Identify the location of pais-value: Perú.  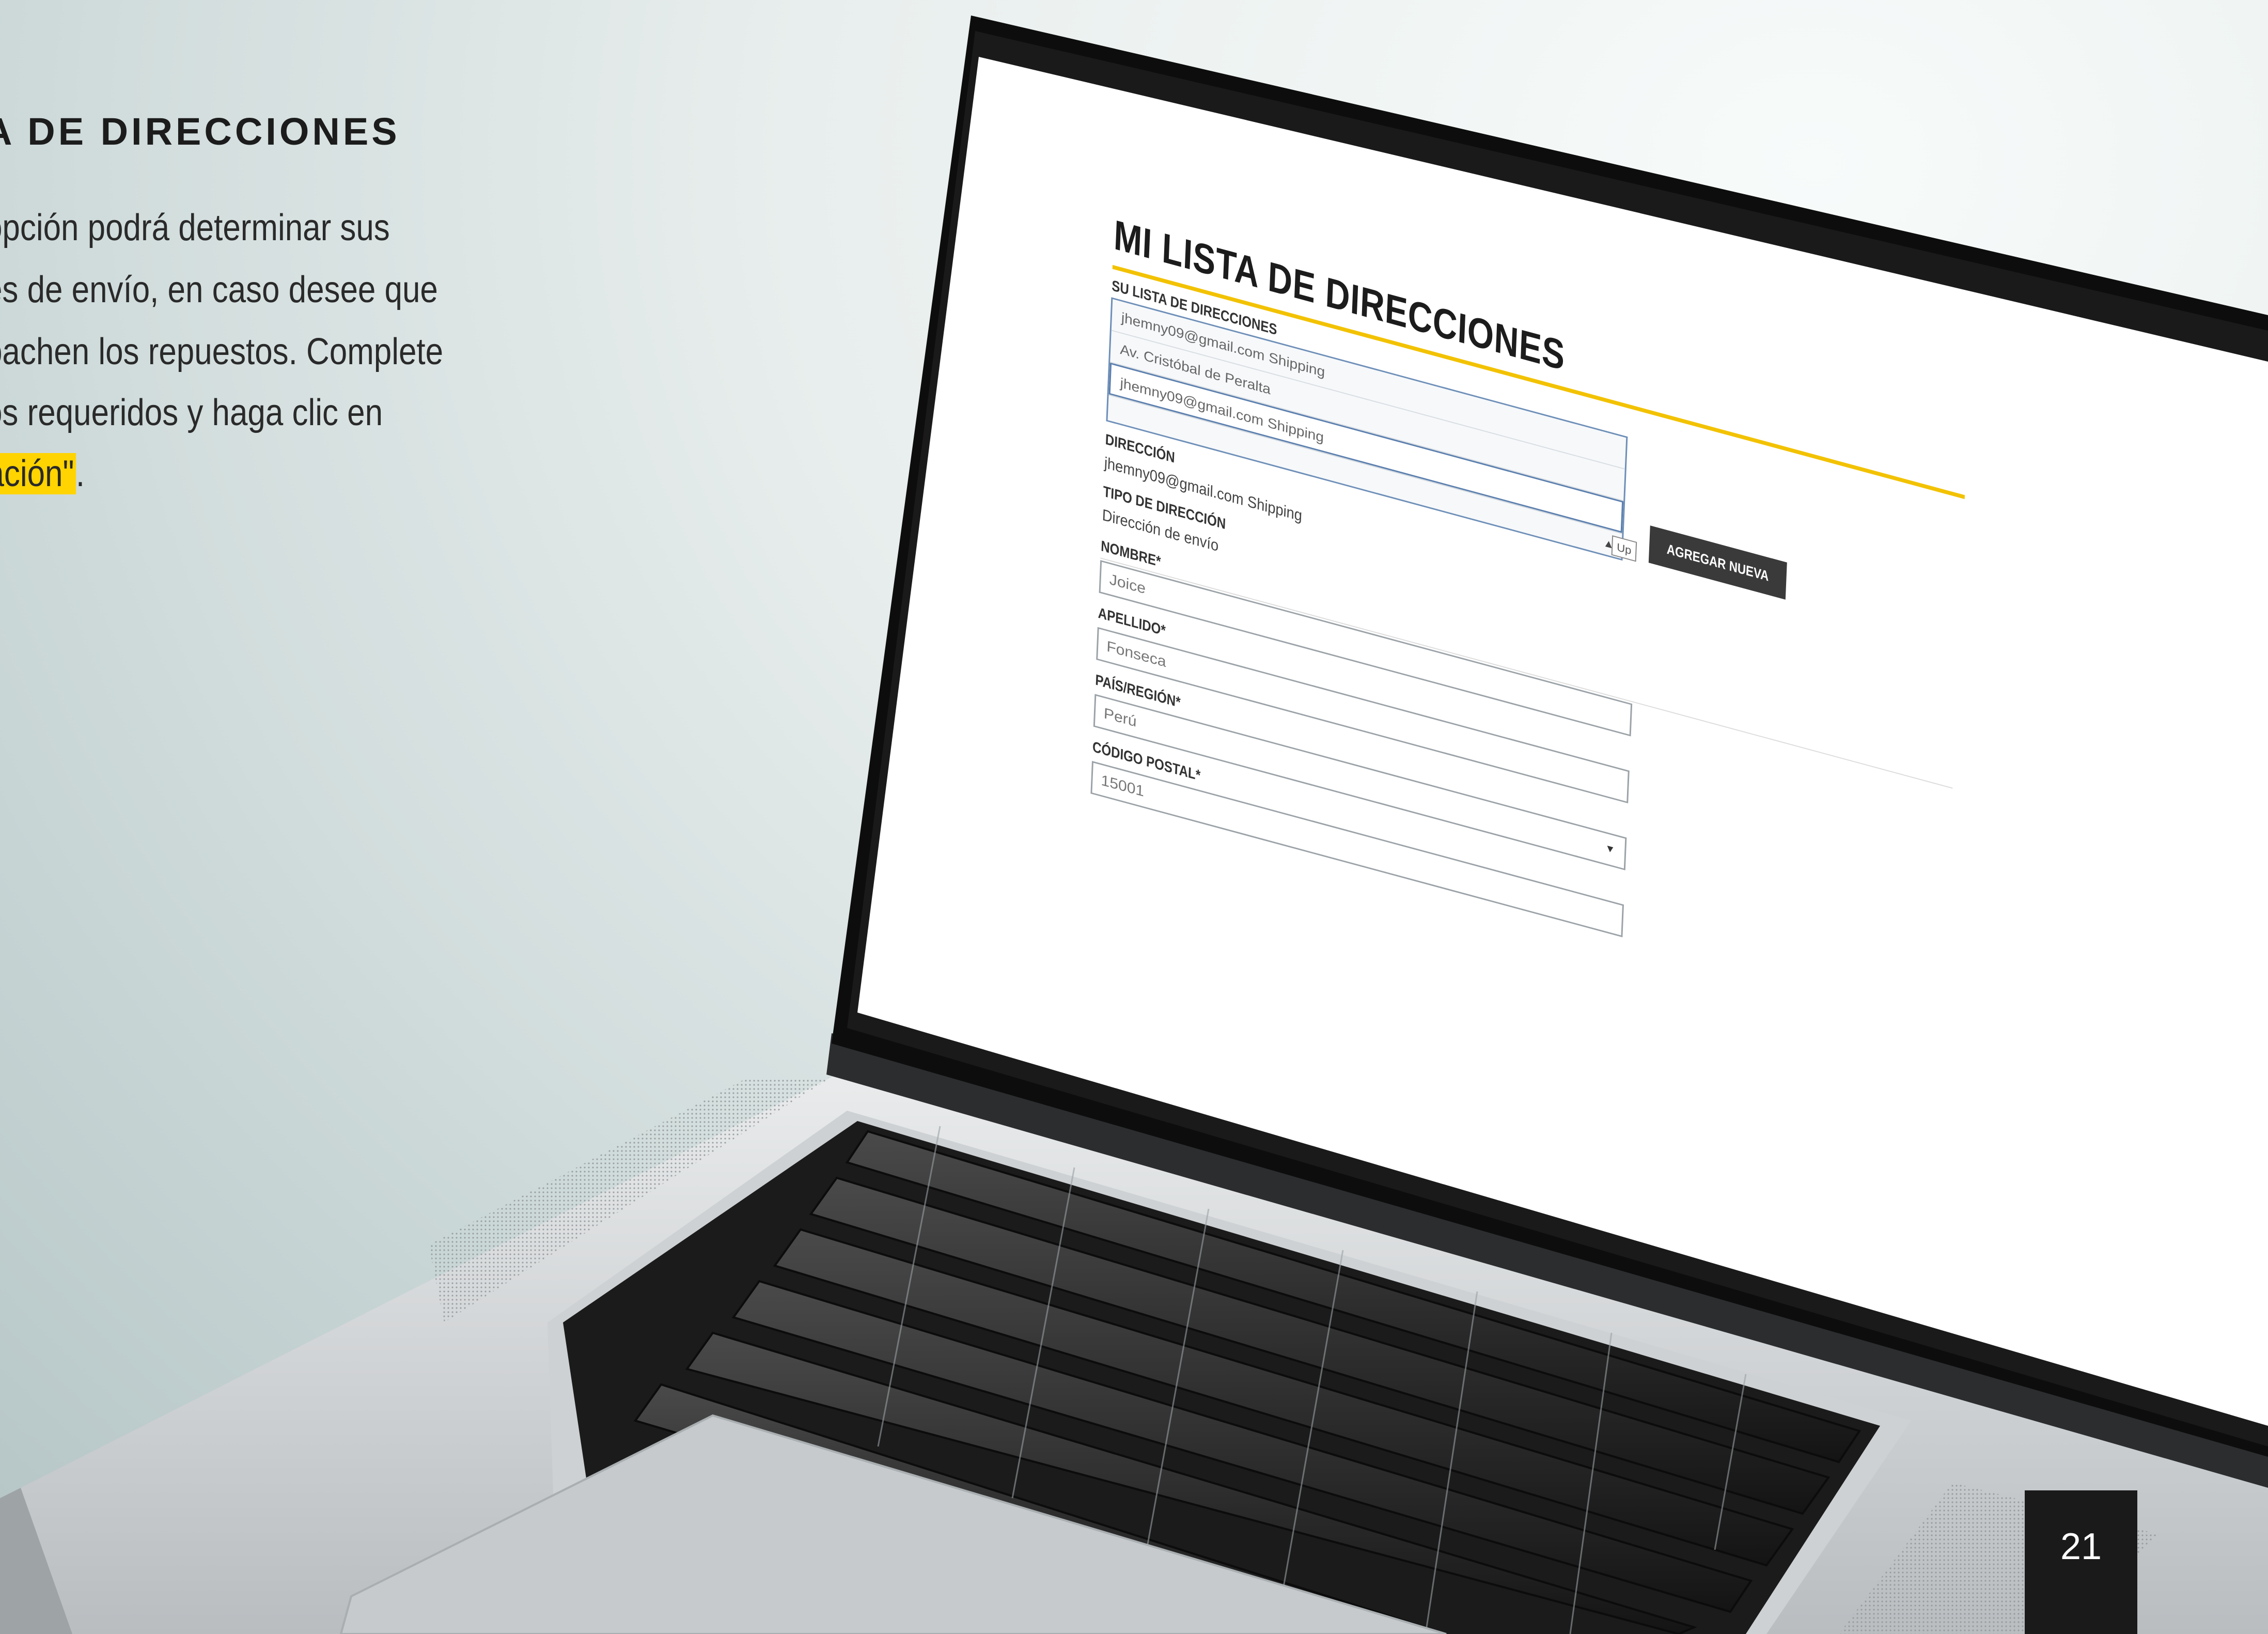
(1120, 717).